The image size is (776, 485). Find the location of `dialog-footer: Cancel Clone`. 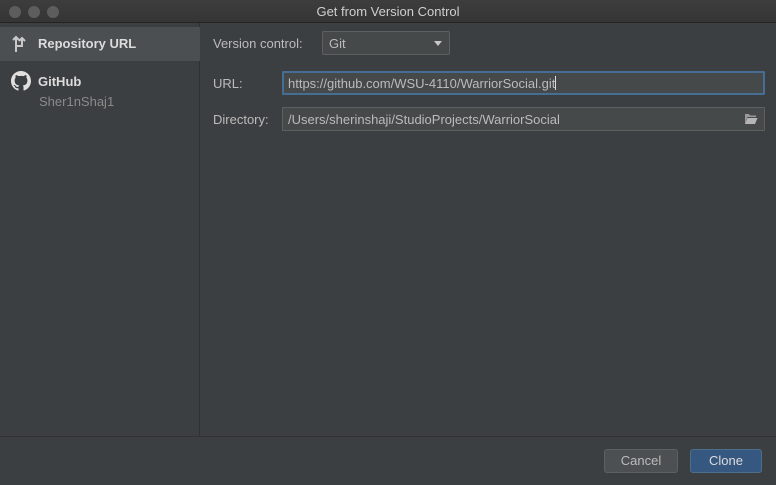

dialog-footer: Cancel Clone is located at coordinates (388, 460).